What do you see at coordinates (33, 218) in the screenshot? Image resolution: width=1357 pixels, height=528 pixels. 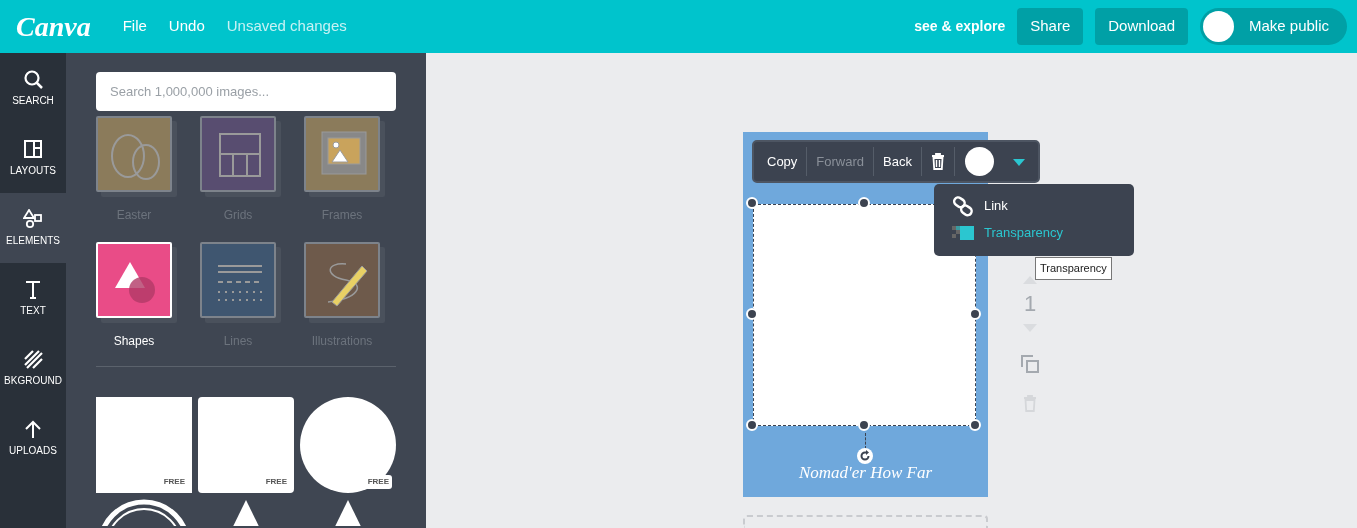 I see `shapes-icon` at bounding box center [33, 218].